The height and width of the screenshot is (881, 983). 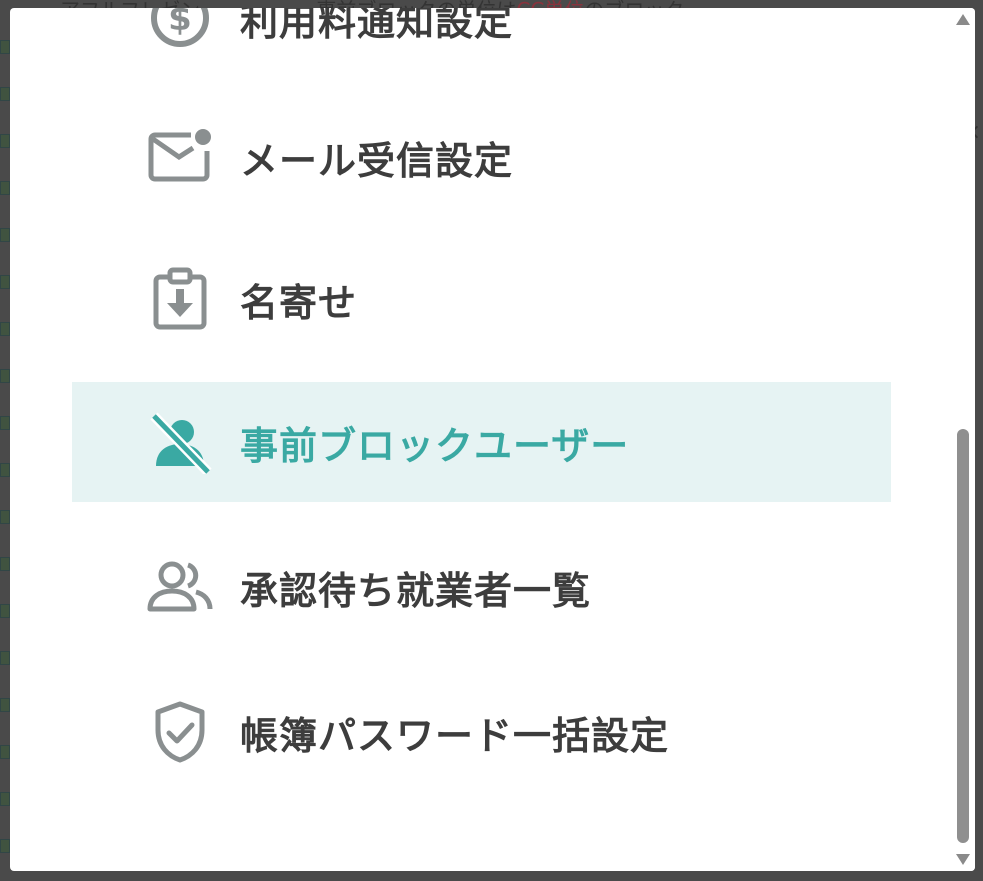 I want to click on menu-item-mail-settings: メール受信設定, so click(x=481, y=157).